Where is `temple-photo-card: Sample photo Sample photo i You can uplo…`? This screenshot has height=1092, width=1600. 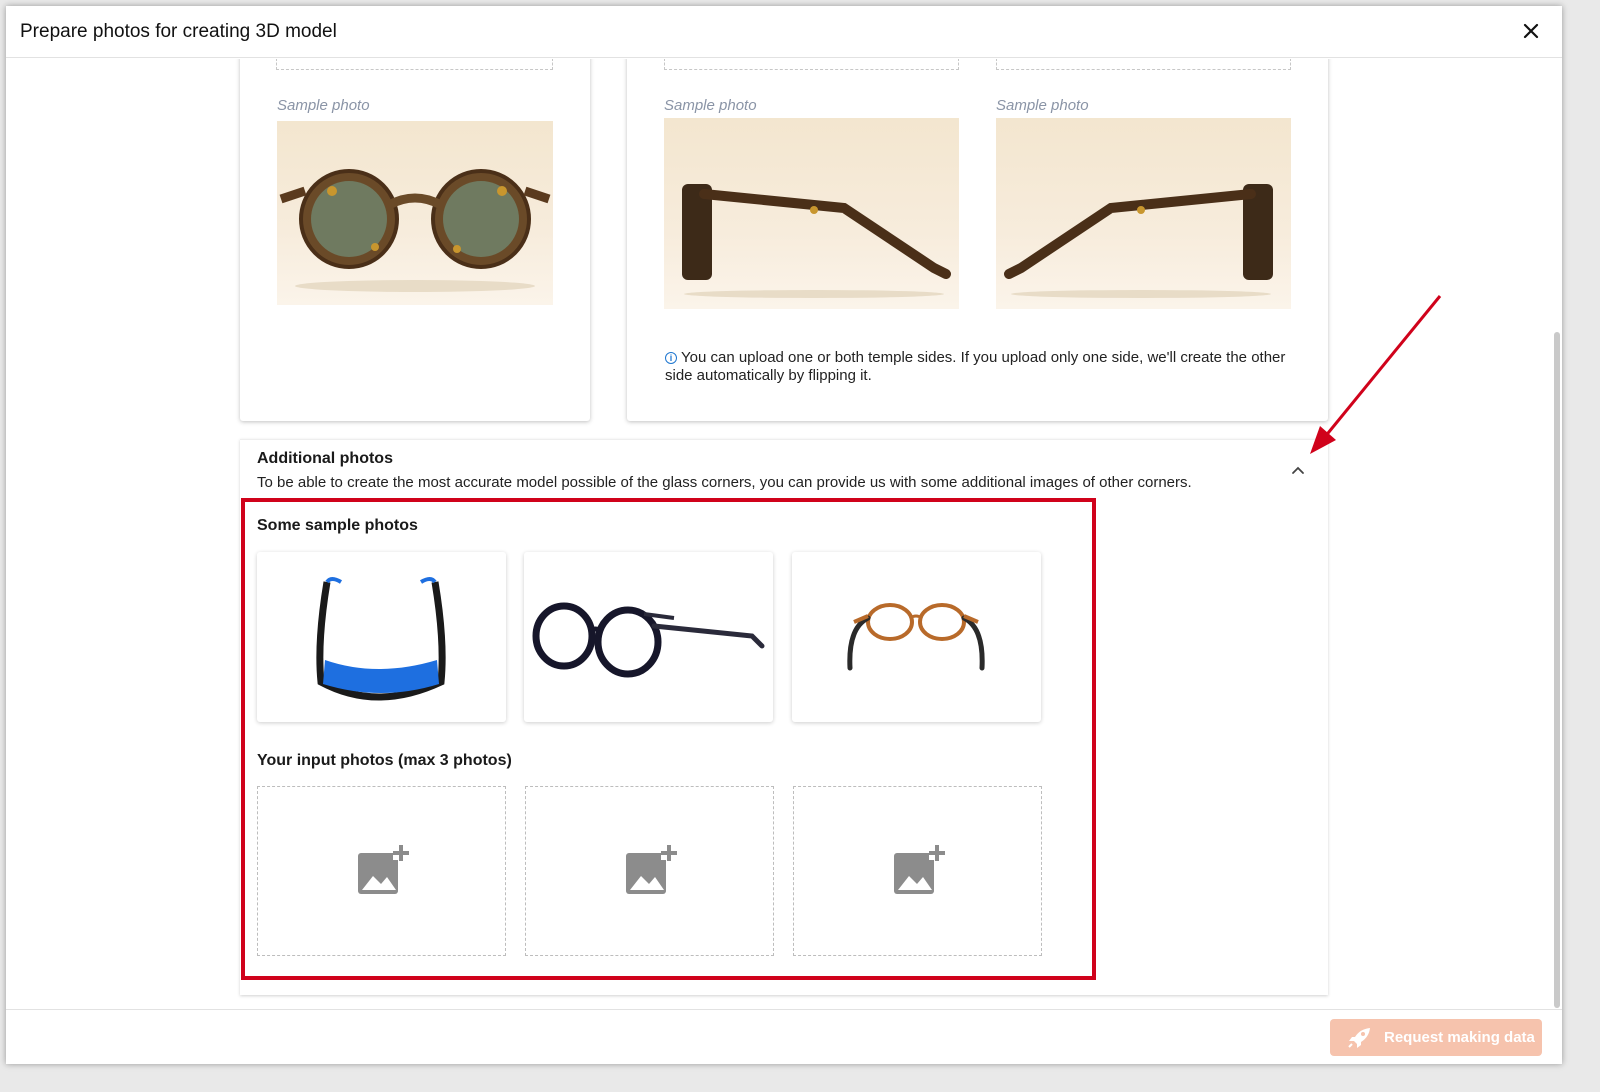
temple-photo-card: Sample photo Sample photo i You can uplo… is located at coordinates (977, 240).